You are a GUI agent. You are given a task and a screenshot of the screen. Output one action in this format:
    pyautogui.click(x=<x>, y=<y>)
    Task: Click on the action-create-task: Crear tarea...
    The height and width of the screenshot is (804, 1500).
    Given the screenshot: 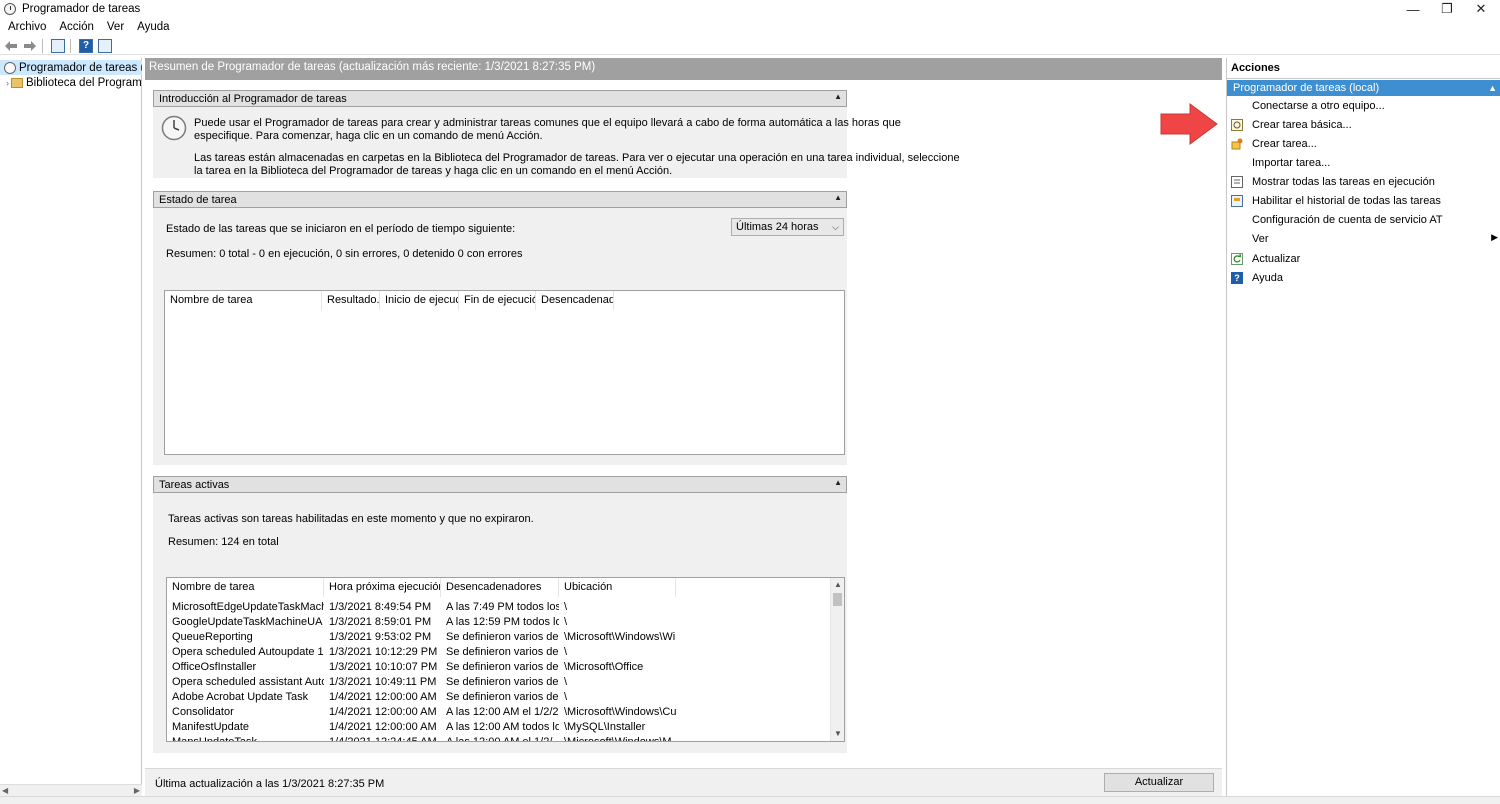 What is the action you would take?
    pyautogui.click(x=1363, y=143)
    